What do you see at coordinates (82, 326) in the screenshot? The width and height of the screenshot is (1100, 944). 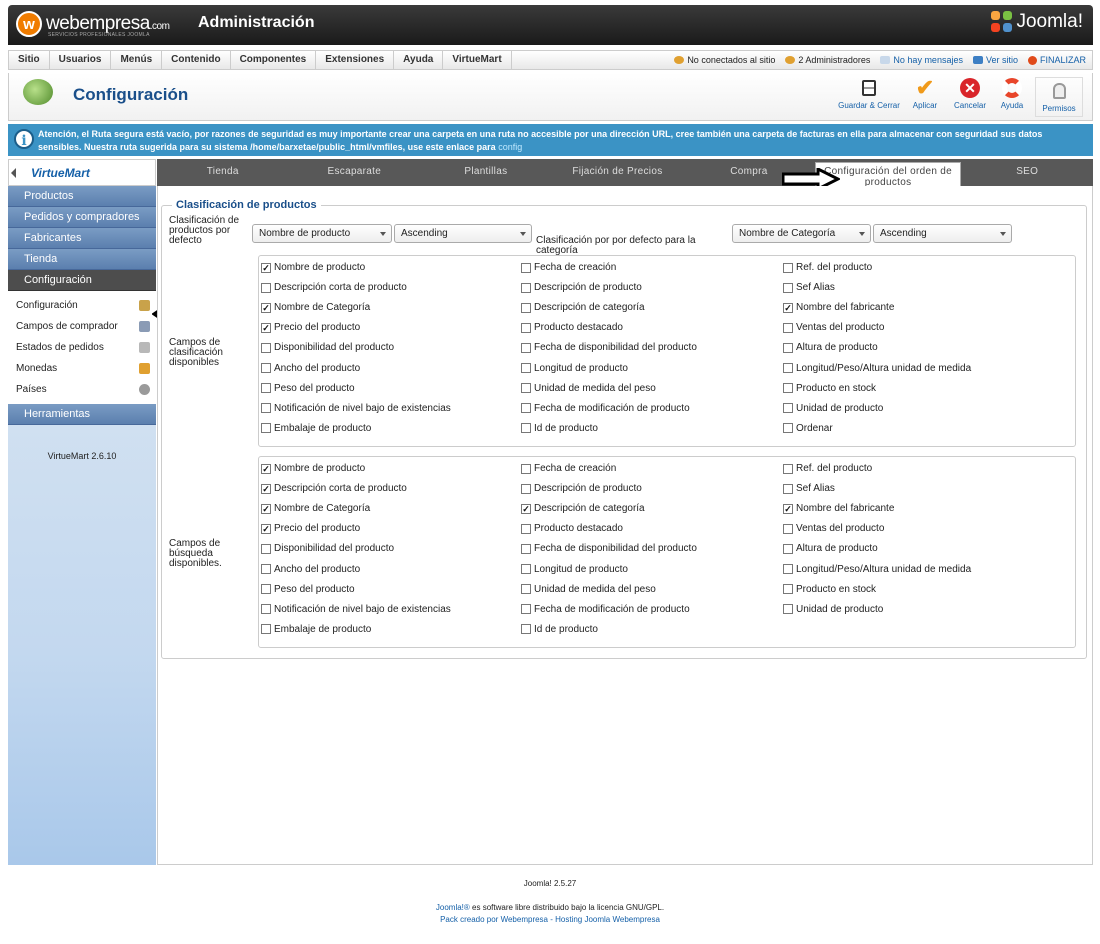 I see `sidebar-subitem-campos: Campos de comprador` at bounding box center [82, 326].